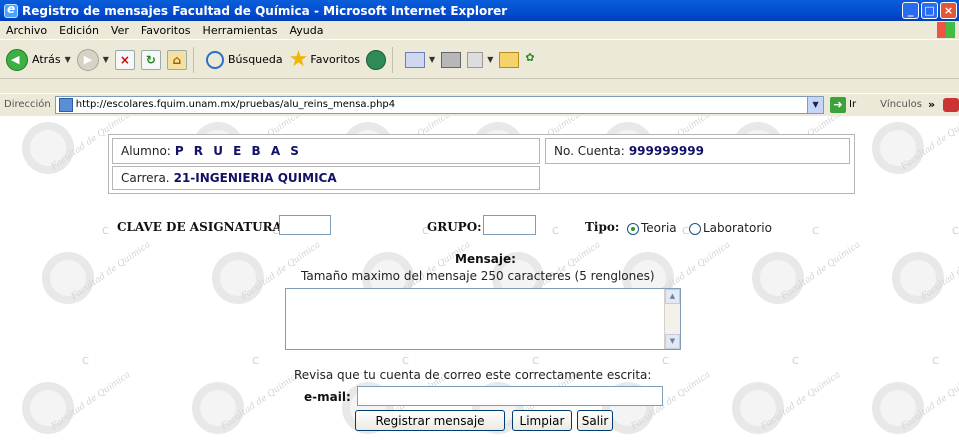 The height and width of the screenshot is (442, 959). I want to click on media-button, so click(376, 59).